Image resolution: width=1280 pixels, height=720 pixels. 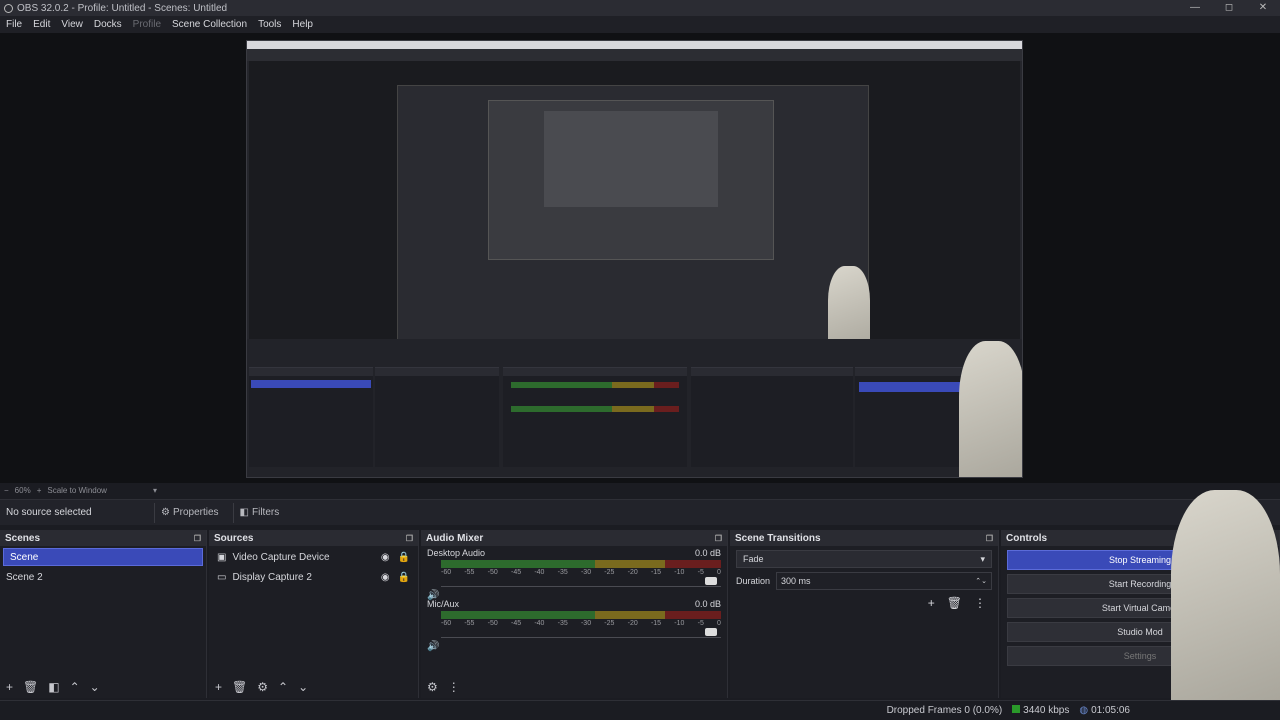 I want to click on no-source-label: No source selected, so click(x=49, y=512).